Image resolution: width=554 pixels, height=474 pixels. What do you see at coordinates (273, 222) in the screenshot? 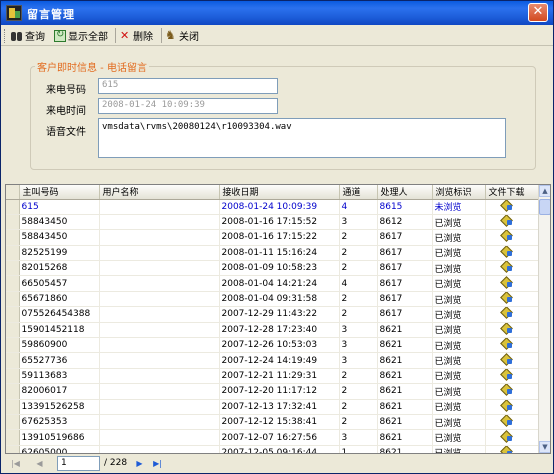
I see `table-row: 58843450 2008-01-16 17:15:52 3 8612 已浏览` at bounding box center [273, 222].